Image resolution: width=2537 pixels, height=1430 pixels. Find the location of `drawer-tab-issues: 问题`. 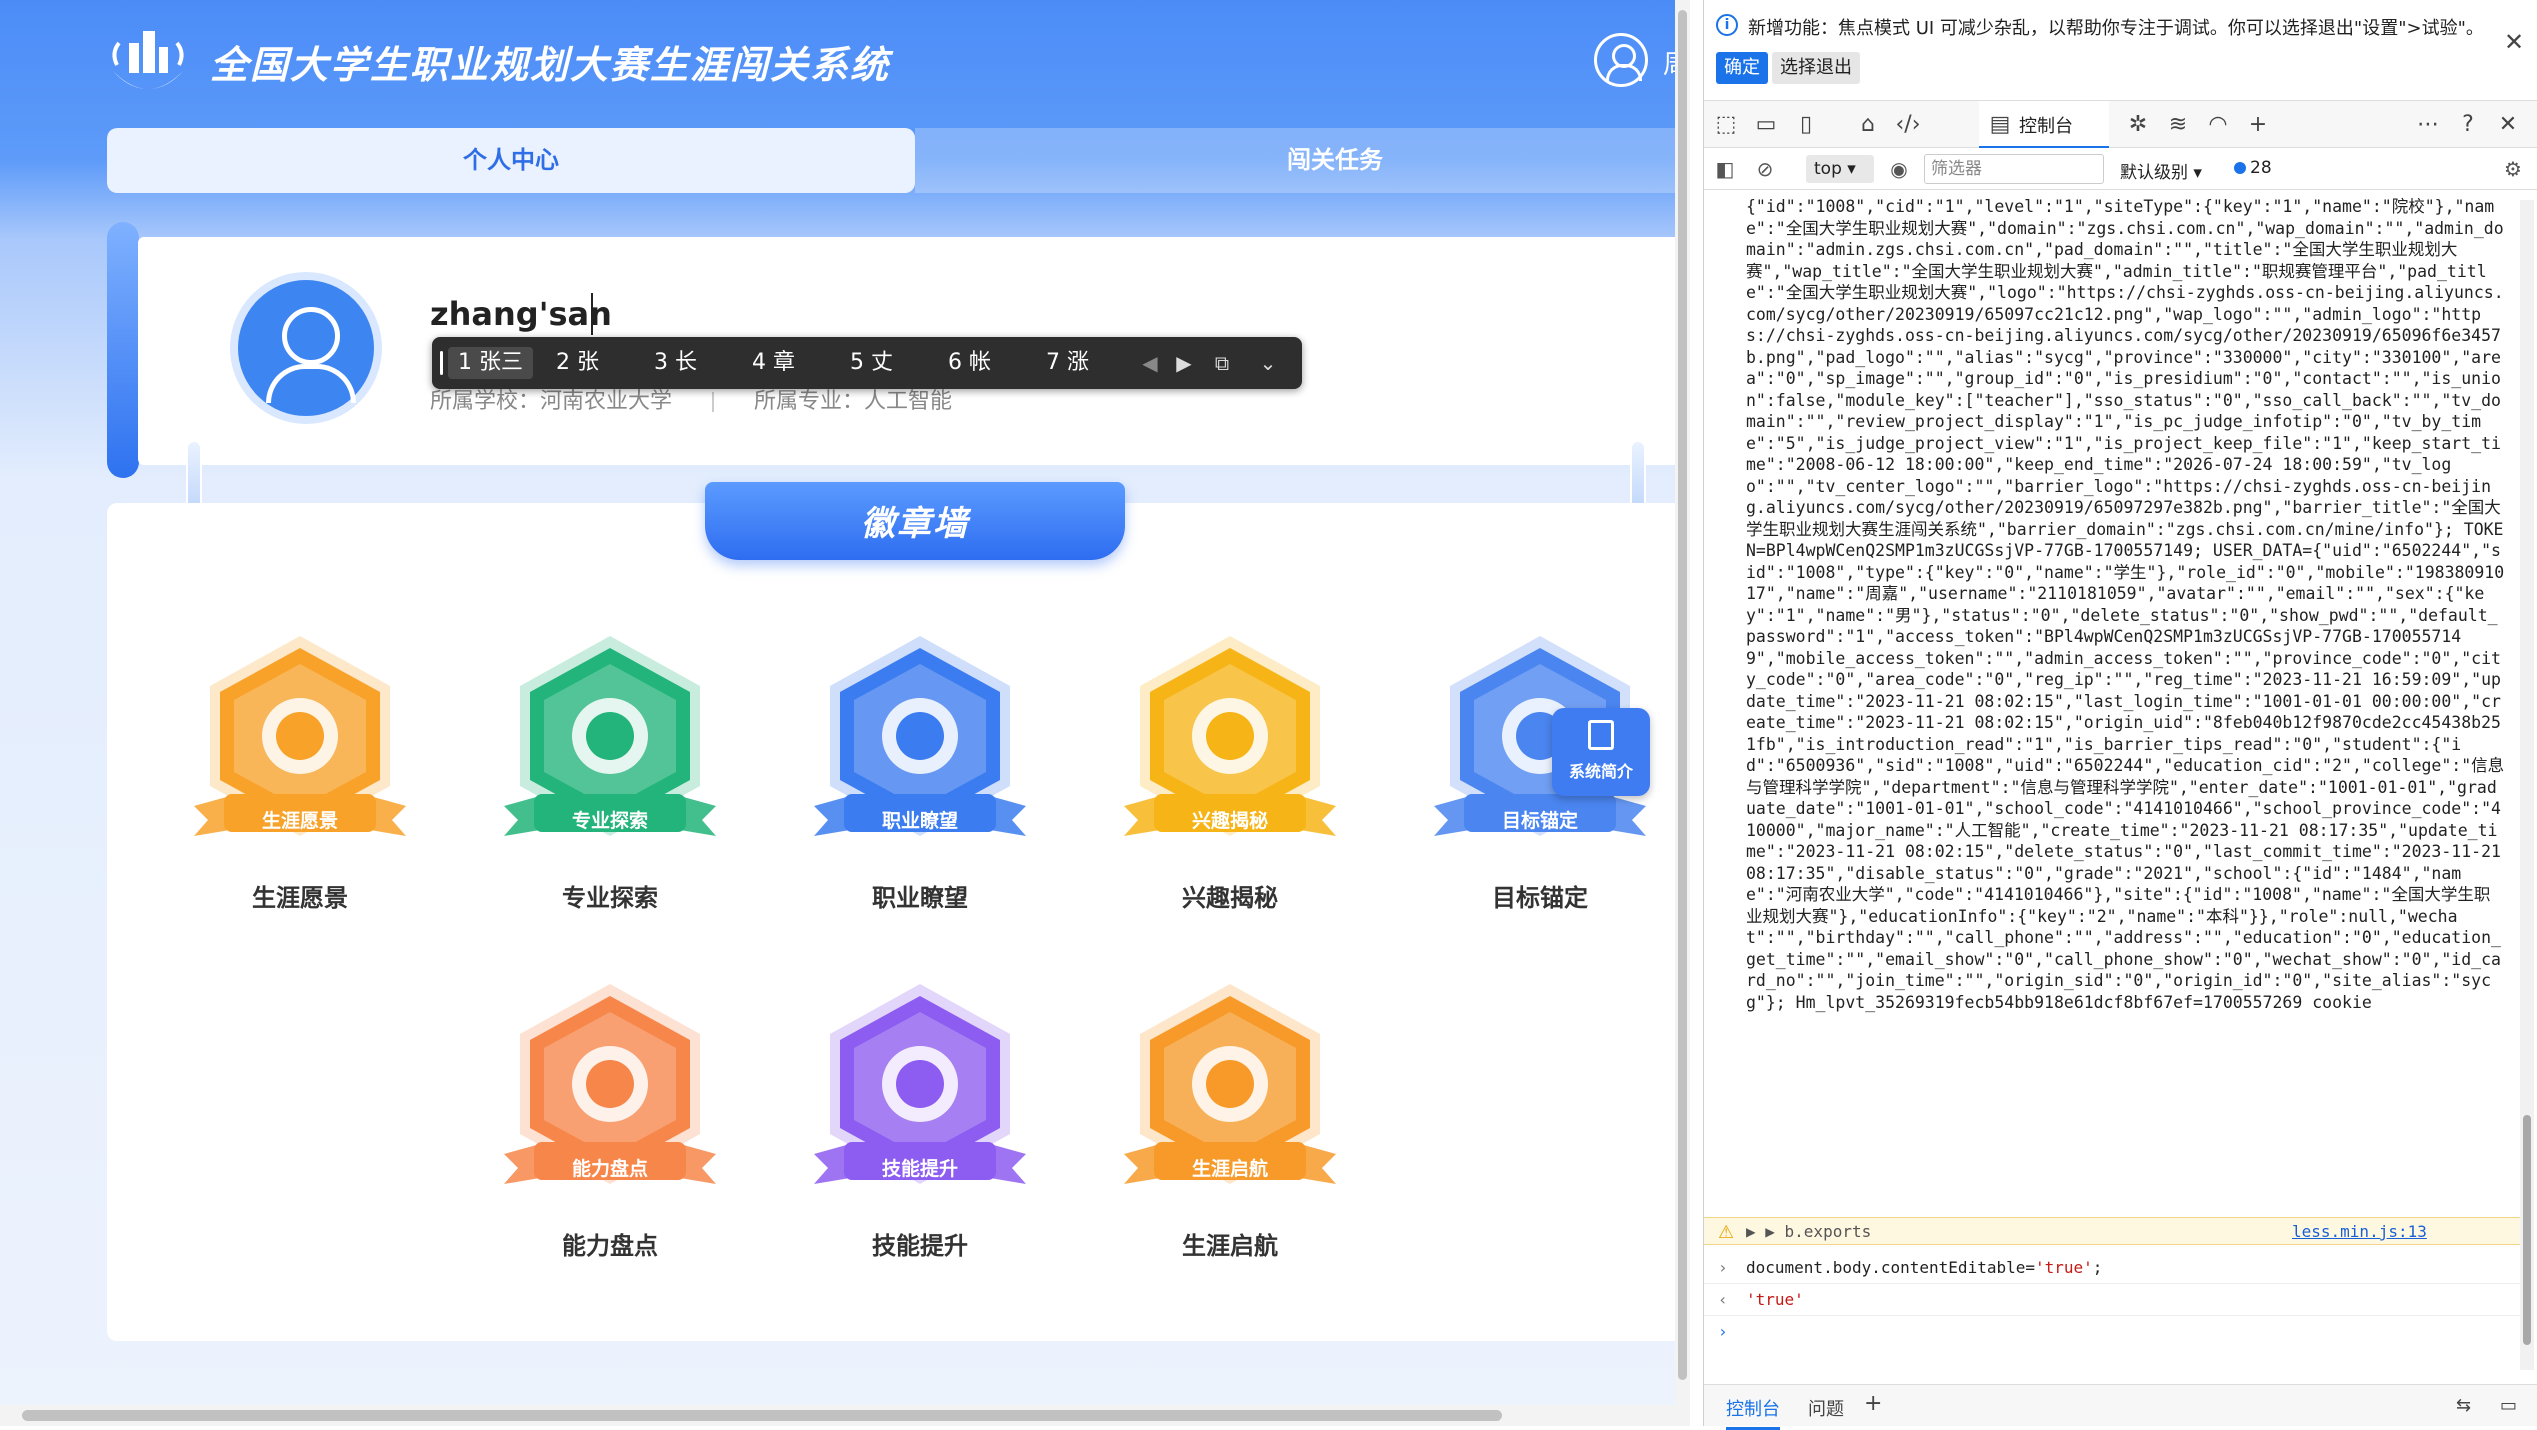

drawer-tab-issues: 问题 is located at coordinates (1826, 1408).